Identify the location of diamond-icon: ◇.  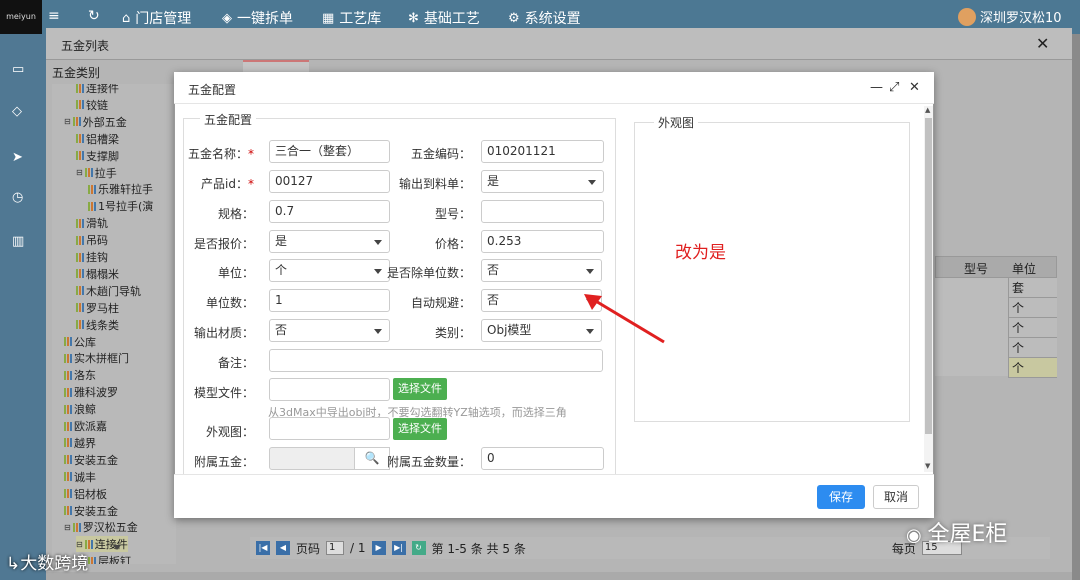
(17, 111).